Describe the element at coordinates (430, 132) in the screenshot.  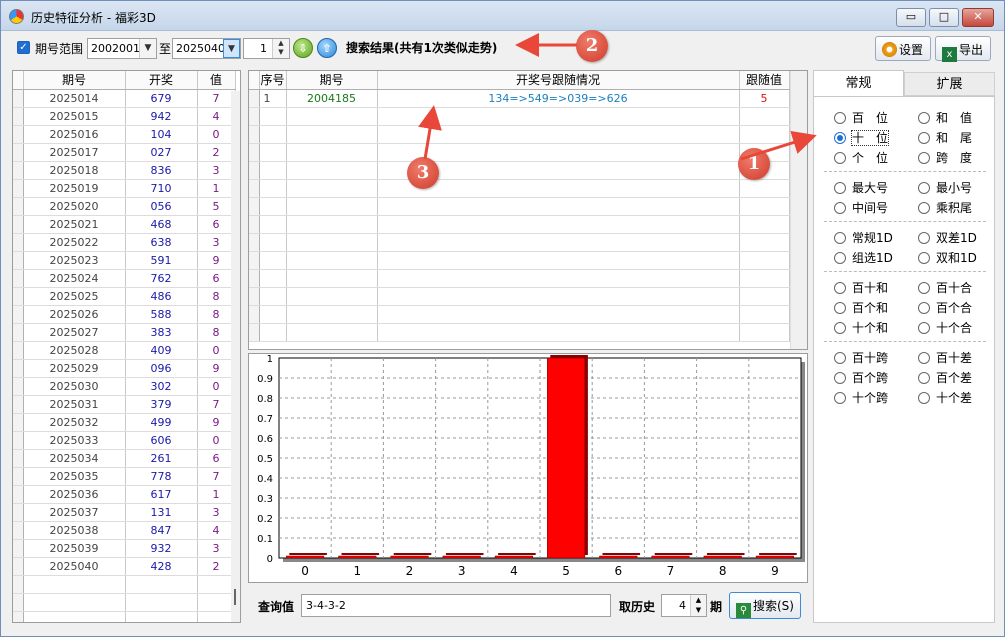
I see `arrow-3-icon` at that location.